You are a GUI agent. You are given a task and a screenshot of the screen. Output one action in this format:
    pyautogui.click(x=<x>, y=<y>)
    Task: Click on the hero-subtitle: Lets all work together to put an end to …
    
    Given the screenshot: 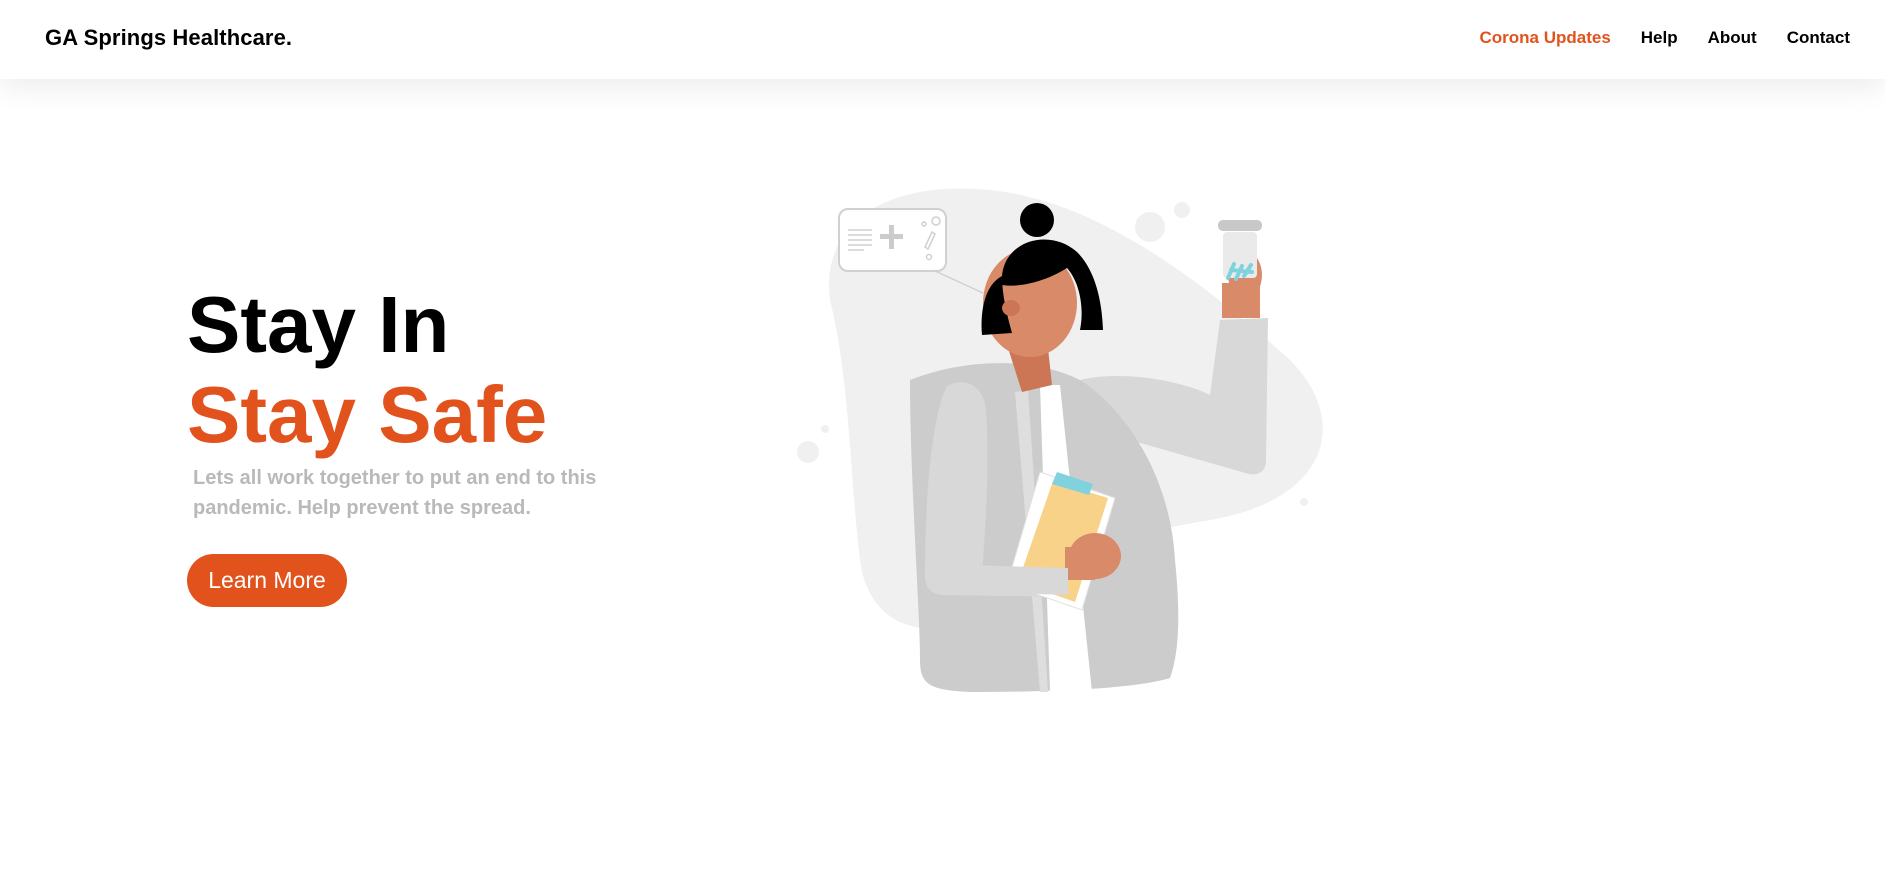 What is the action you would take?
    pyautogui.click(x=395, y=493)
    